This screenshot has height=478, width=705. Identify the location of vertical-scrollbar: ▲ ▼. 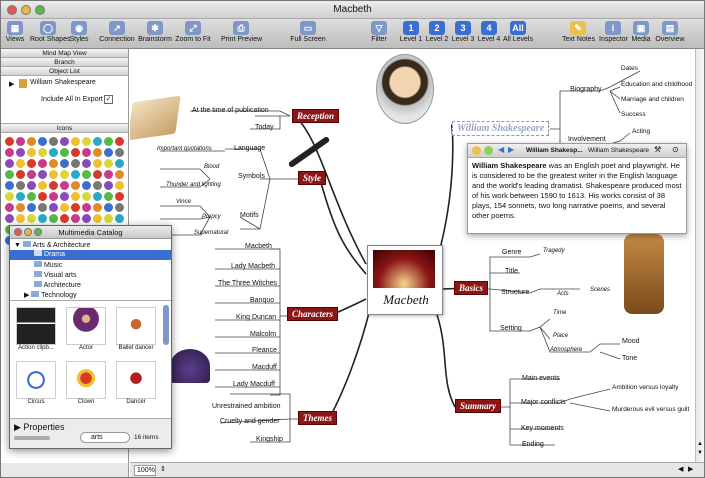
(699, 255).